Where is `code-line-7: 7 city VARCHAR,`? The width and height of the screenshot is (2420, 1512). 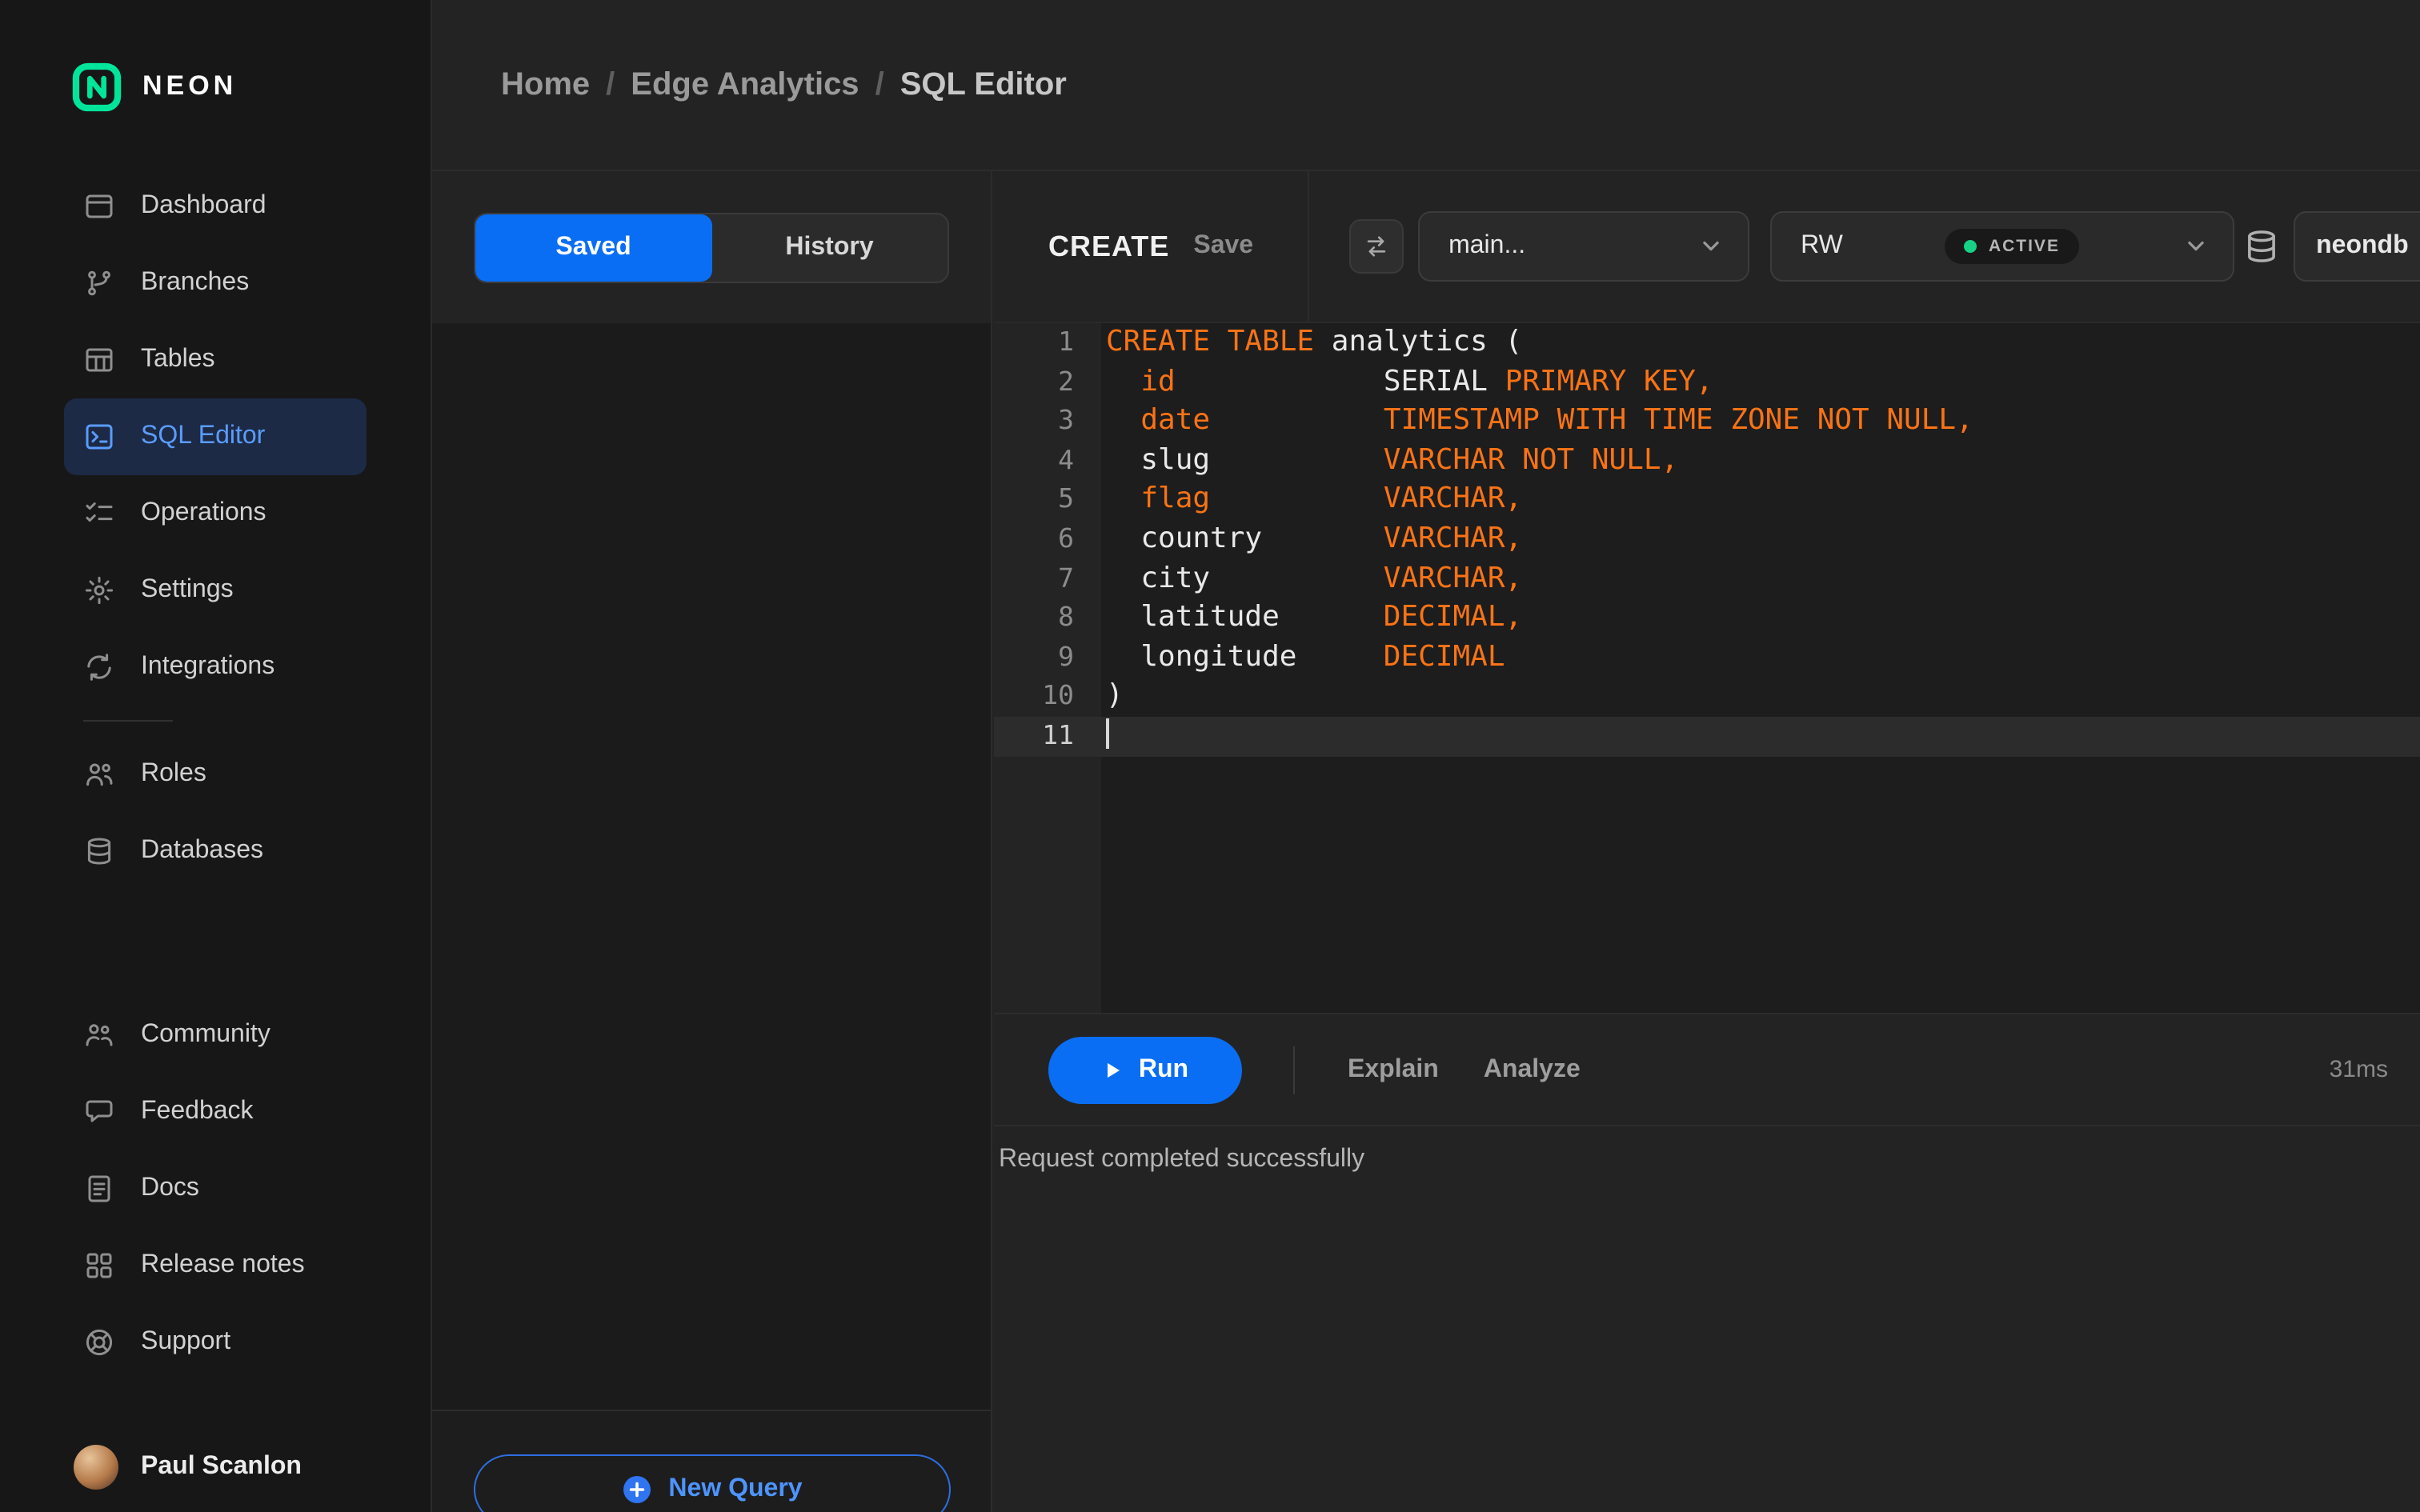
code-line-7: 7 city VARCHAR, is located at coordinates (1707, 578).